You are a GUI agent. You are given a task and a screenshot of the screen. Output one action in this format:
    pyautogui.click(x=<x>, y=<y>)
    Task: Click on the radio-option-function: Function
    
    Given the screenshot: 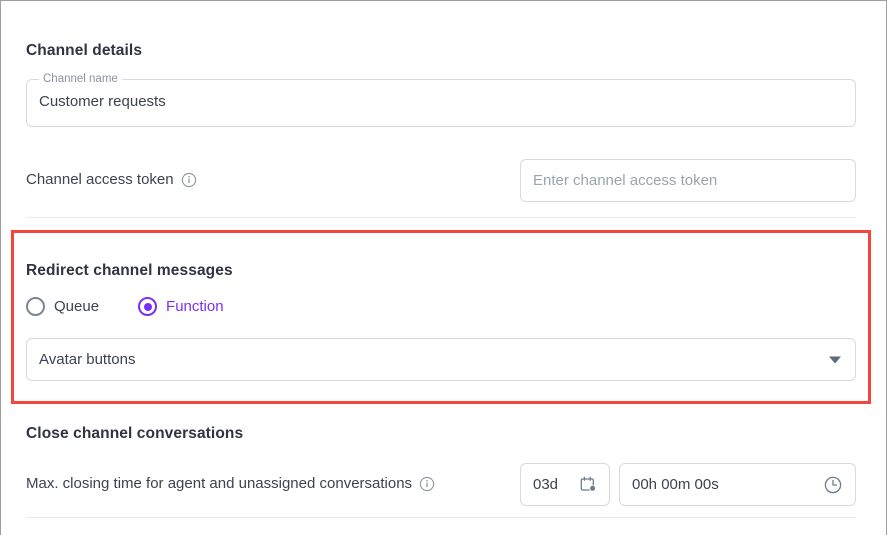 What is the action you would take?
    pyautogui.click(x=181, y=306)
    